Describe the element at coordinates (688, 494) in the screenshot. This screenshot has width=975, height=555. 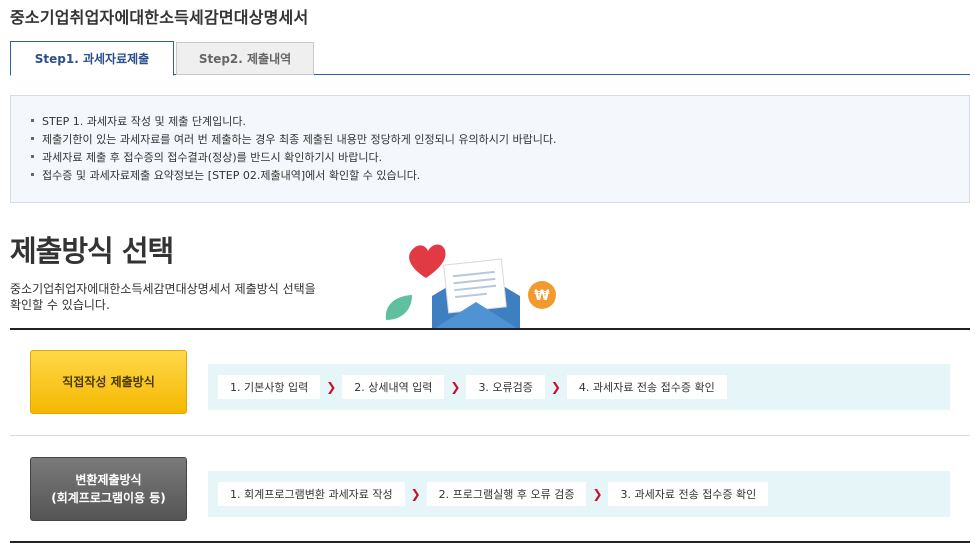
I see `step-send-confirm: 3. 과세자료 전송 접수증 확인` at that location.